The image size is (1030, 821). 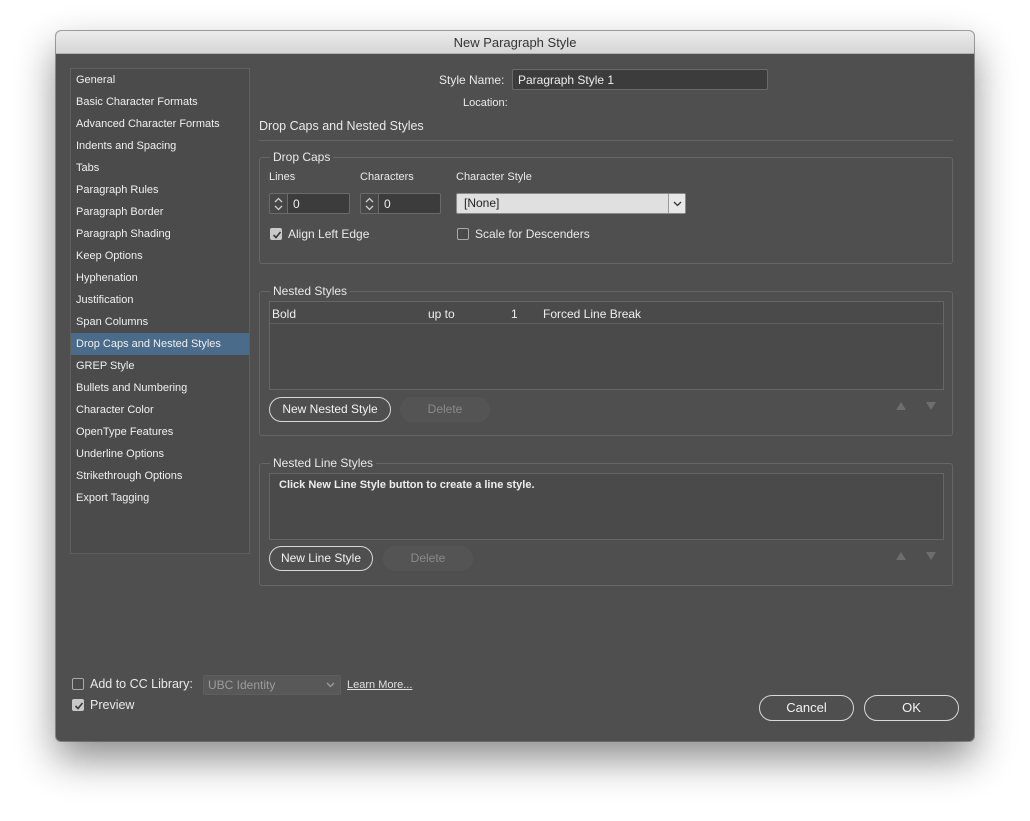 I want to click on sidebar-item-hyphenation: Hyphenation, so click(x=160, y=278).